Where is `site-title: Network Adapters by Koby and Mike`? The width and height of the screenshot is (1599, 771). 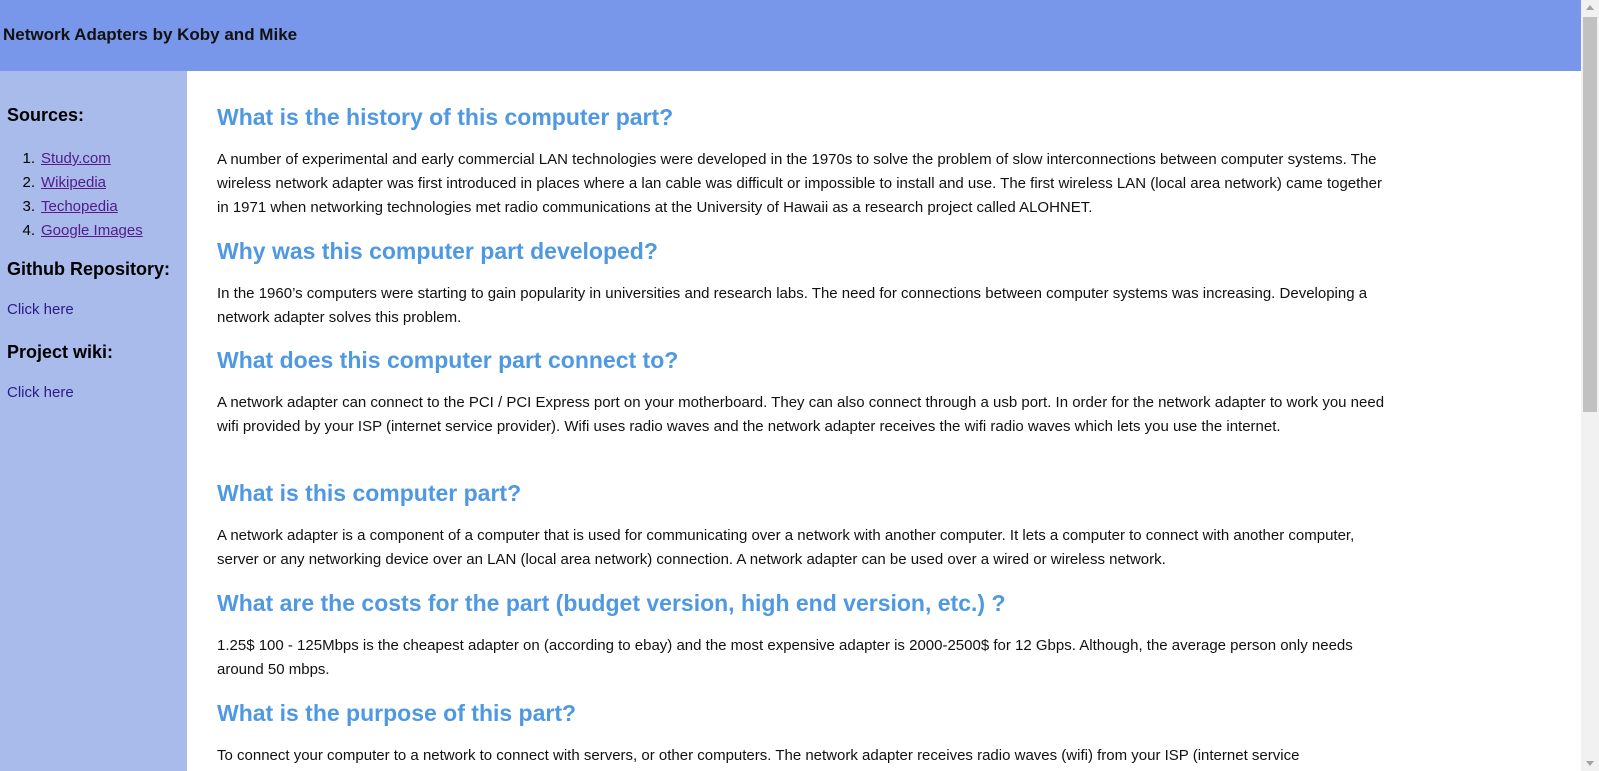
site-title: Network Adapters by Koby and Mike is located at coordinates (150, 34).